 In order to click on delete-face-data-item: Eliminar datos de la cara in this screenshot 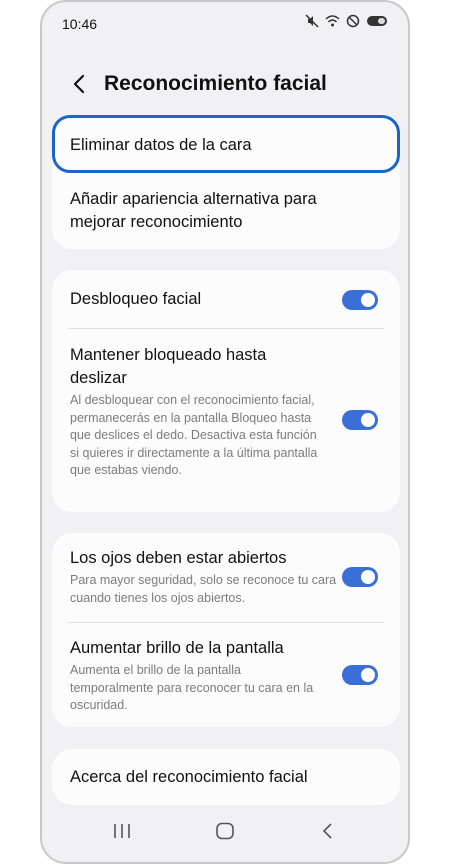, I will do `click(226, 144)`.